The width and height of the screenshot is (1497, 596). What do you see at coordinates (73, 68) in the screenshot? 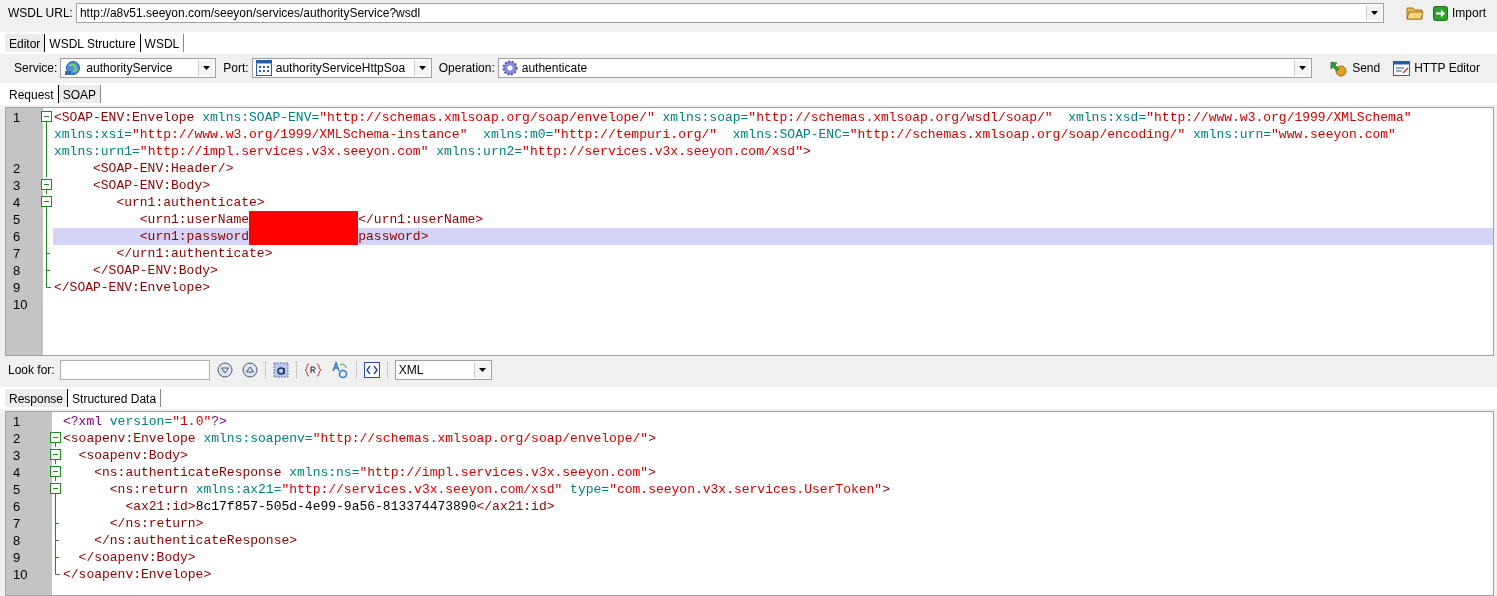
I see `globe-icon` at bounding box center [73, 68].